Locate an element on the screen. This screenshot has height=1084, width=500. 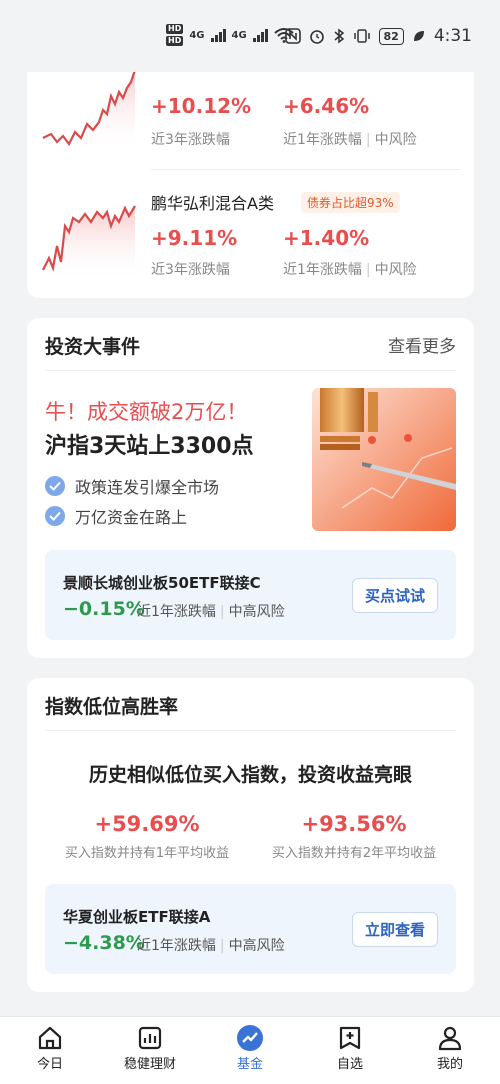
nav-tab-today: 今日 is located at coordinates (50, 1050).